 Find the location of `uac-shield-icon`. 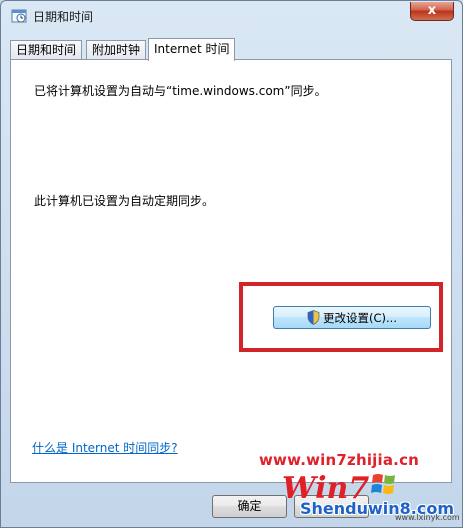

uac-shield-icon is located at coordinates (313, 317).